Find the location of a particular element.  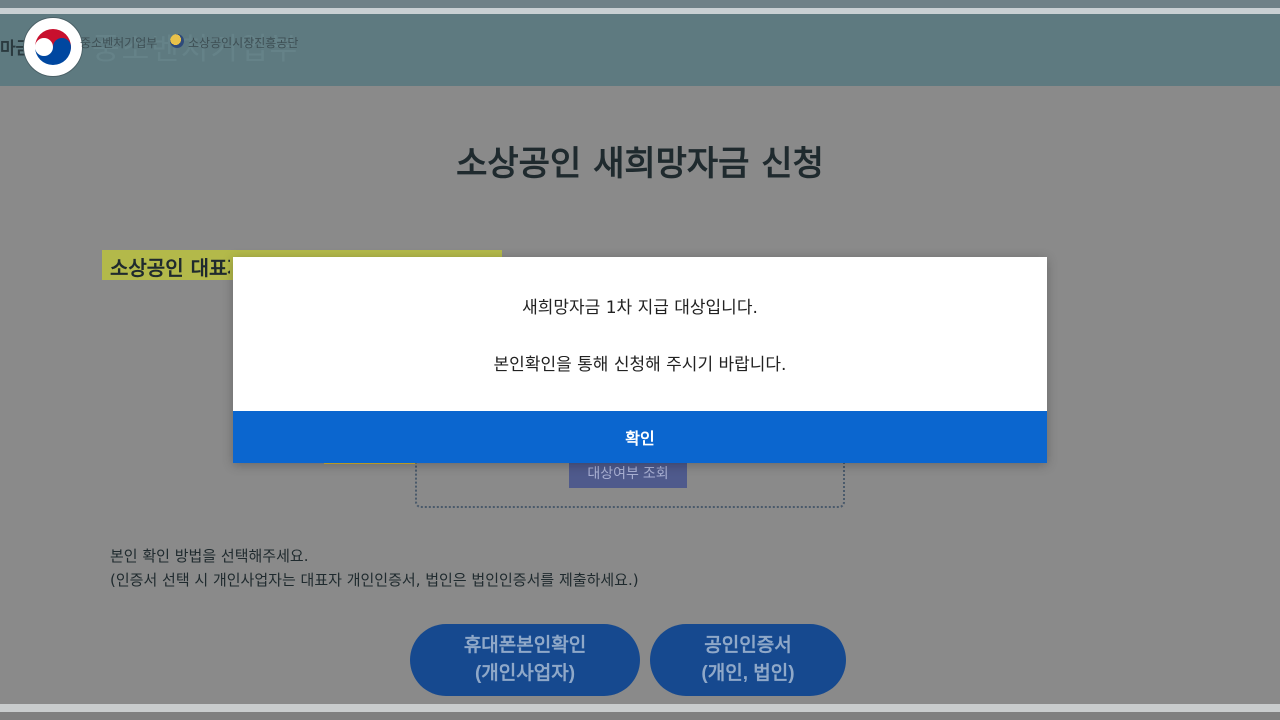

government-emblem-icon is located at coordinates (53, 47).